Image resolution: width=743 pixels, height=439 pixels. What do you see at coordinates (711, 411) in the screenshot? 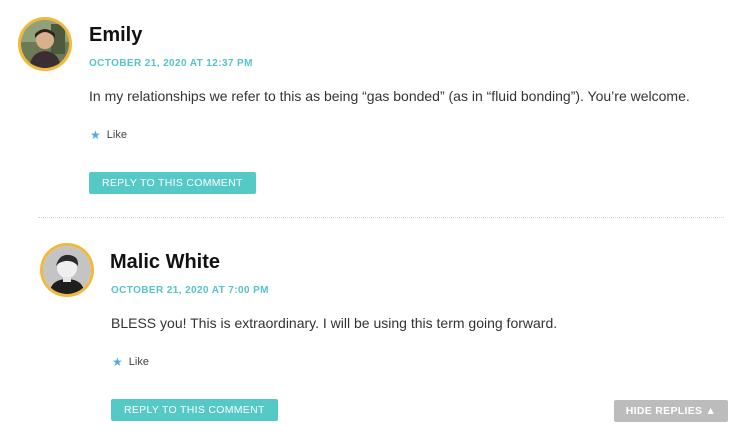
I see `triangle-up-icon: ▲` at bounding box center [711, 411].